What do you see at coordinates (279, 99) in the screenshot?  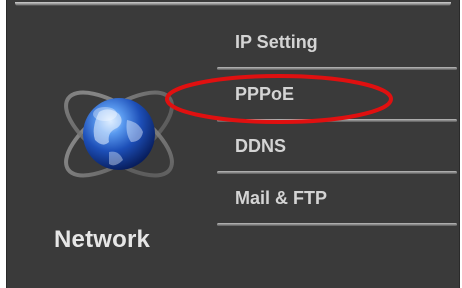 I see `highlight-circle-annotation` at bounding box center [279, 99].